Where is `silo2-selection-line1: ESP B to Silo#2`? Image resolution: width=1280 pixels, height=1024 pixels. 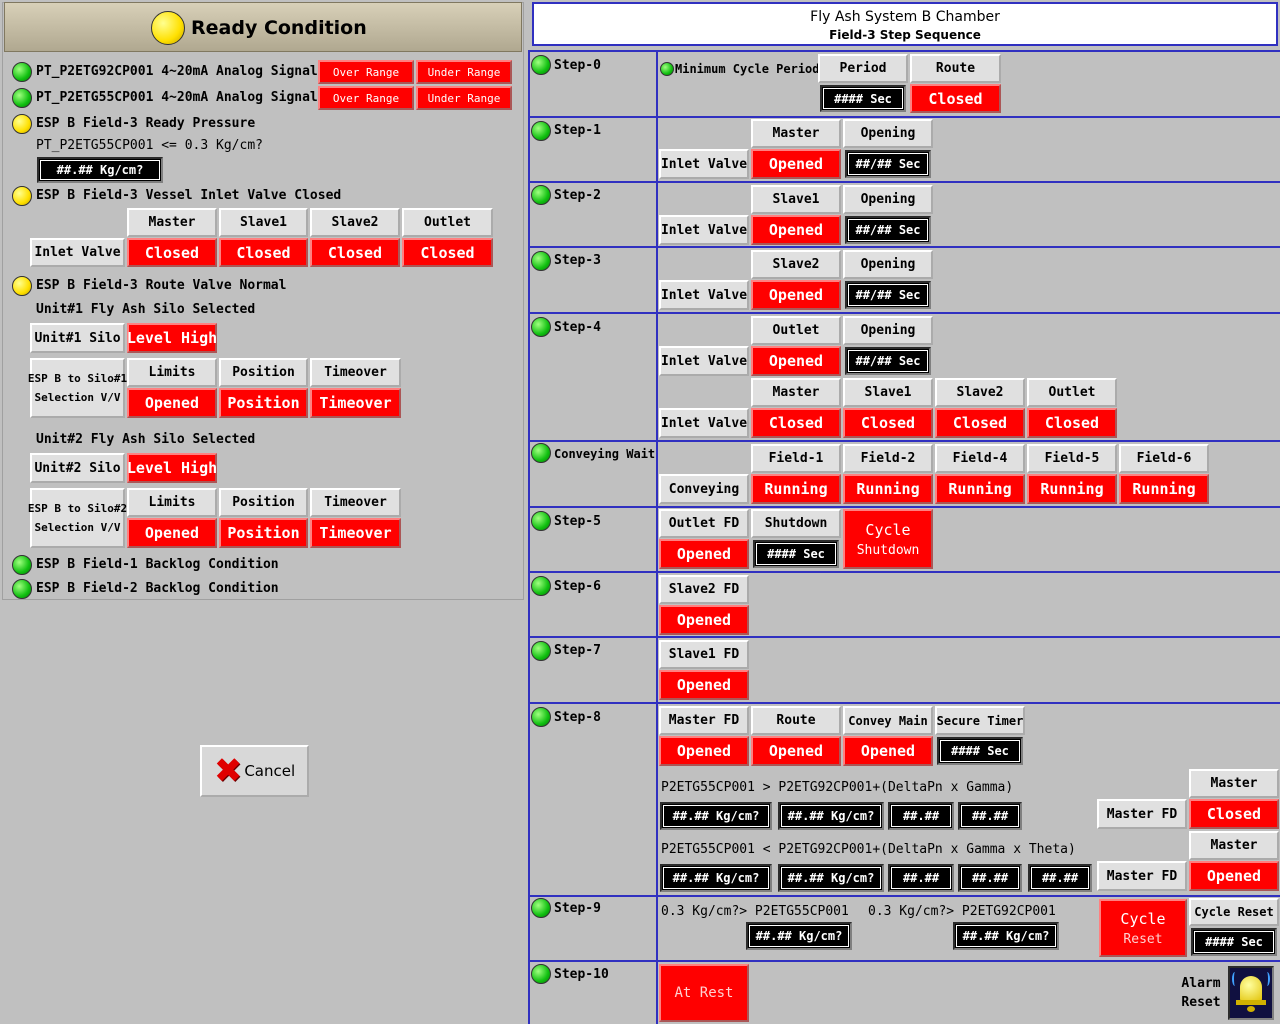 silo2-selection-line1: ESP B to Silo#2 is located at coordinates (77, 508).